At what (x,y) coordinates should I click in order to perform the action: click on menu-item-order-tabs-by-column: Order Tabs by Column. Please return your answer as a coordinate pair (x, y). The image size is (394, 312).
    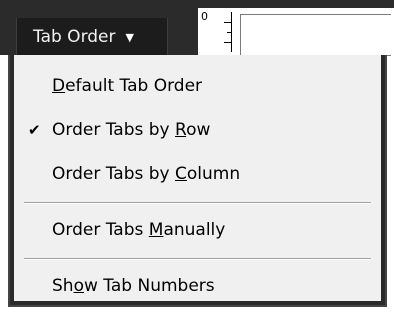
    Looking at the image, I should click on (197, 174).